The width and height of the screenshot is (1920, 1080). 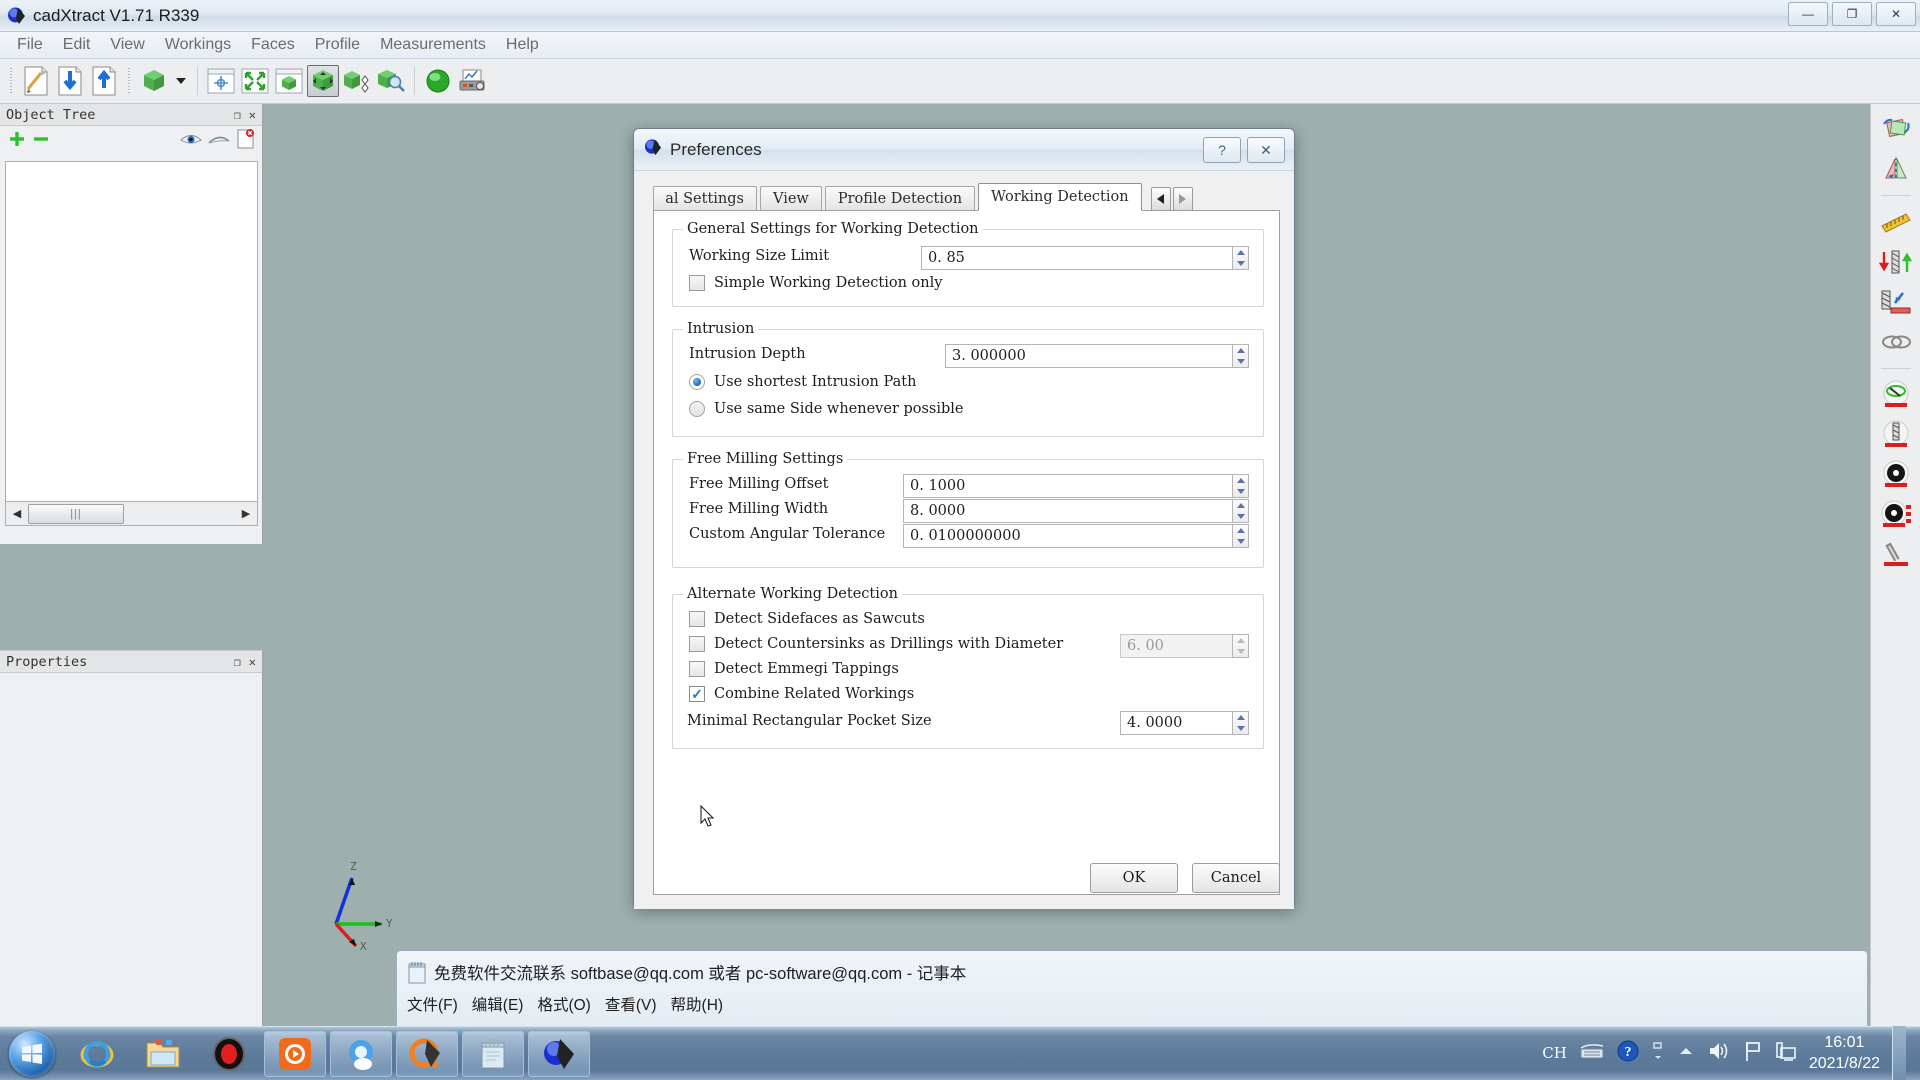 I want to click on taskbar-file-explorer-icon, so click(x=163, y=1054).